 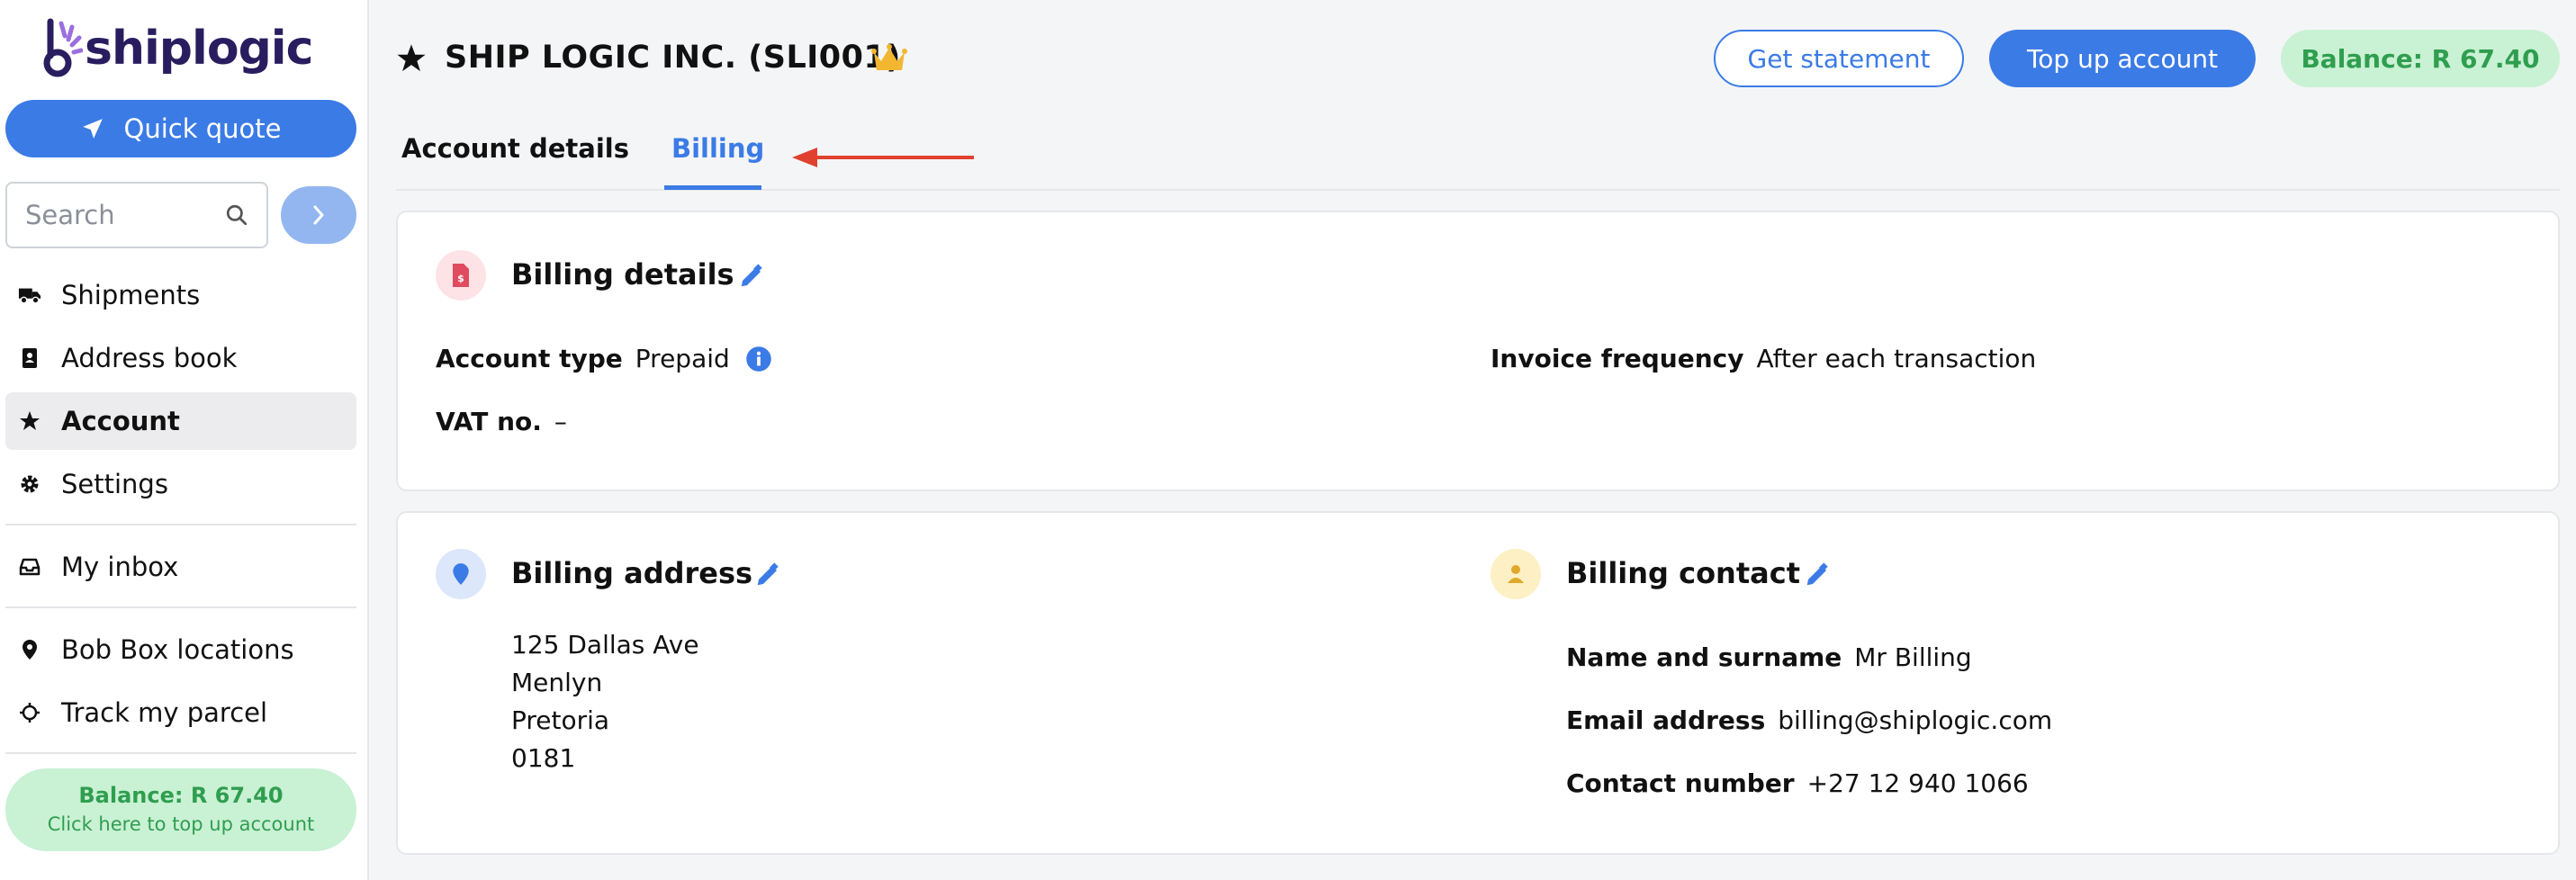 What do you see at coordinates (115, 215) in the screenshot?
I see `search-input` at bounding box center [115, 215].